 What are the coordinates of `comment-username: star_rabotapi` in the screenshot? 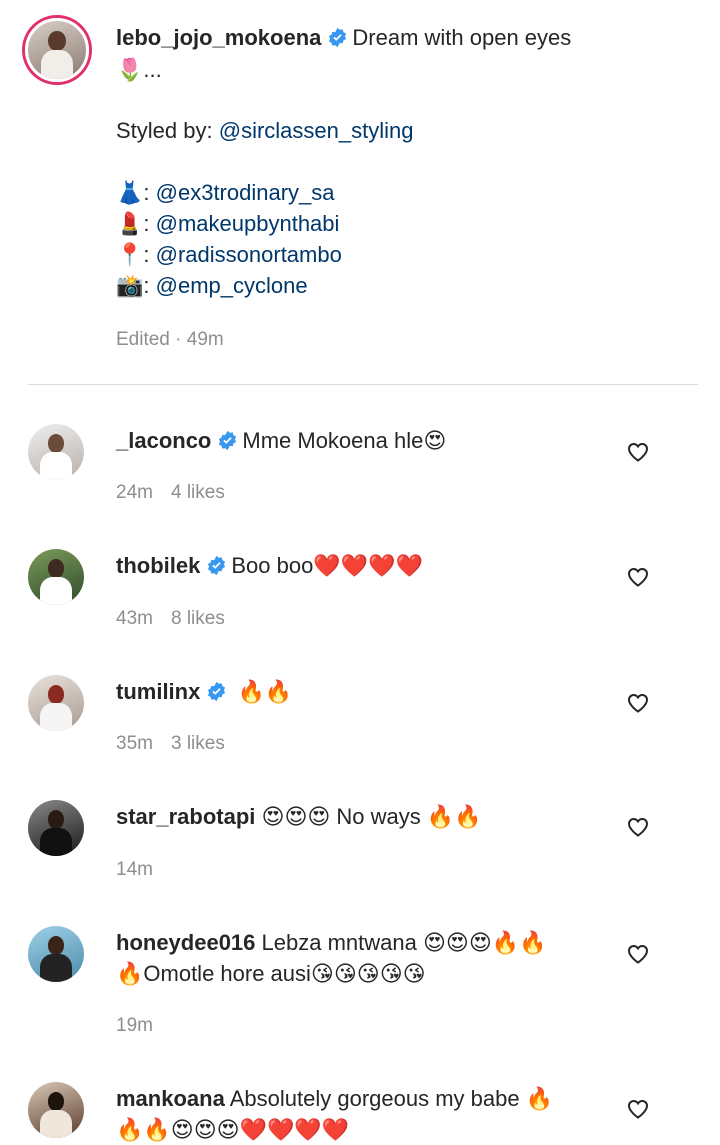 It's located at (185, 816).